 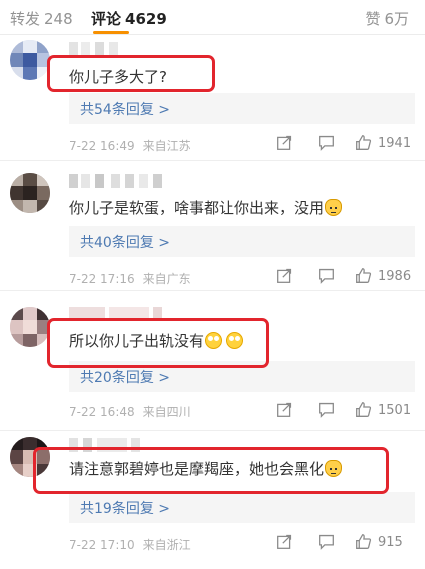 What do you see at coordinates (125, 509) in the screenshot?
I see `replies-count: 共19条回复 >` at bounding box center [125, 509].